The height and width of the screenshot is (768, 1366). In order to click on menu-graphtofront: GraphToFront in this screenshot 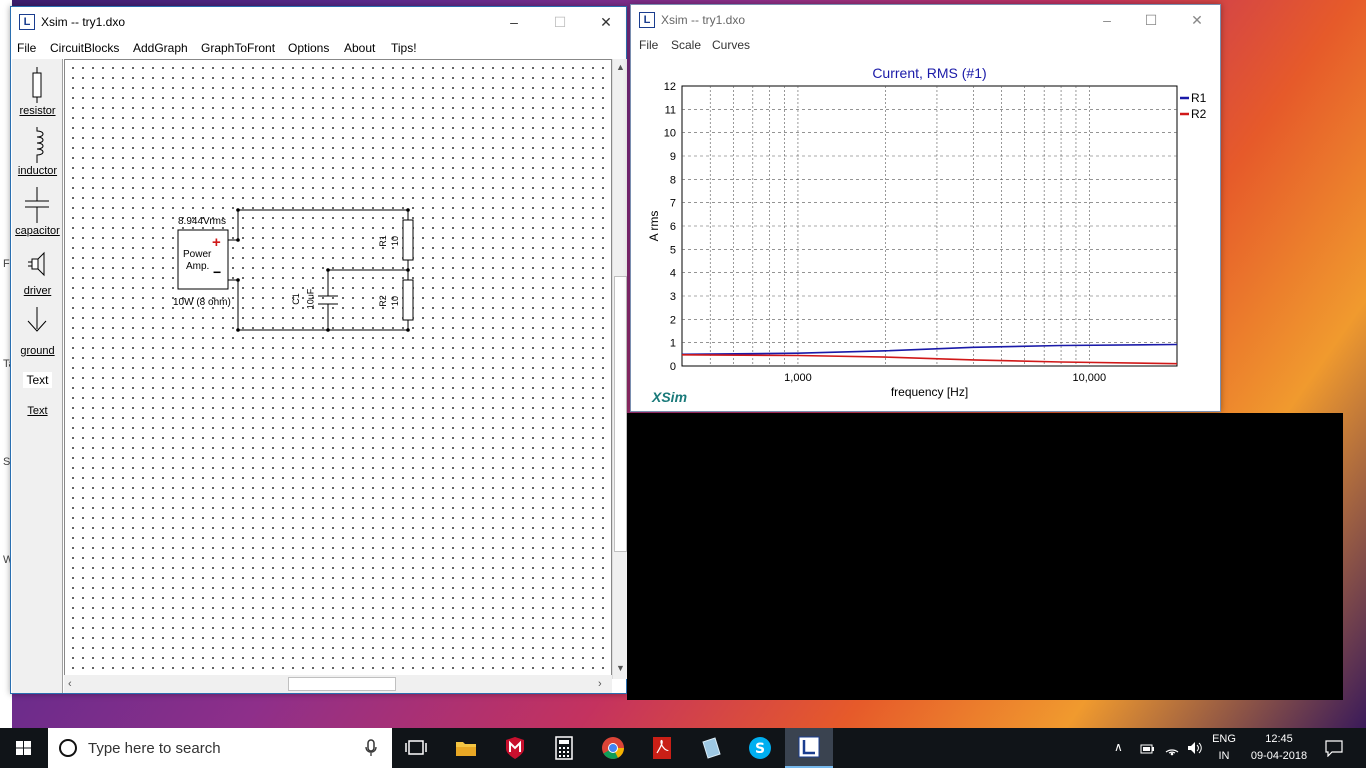, I will do `click(238, 48)`.